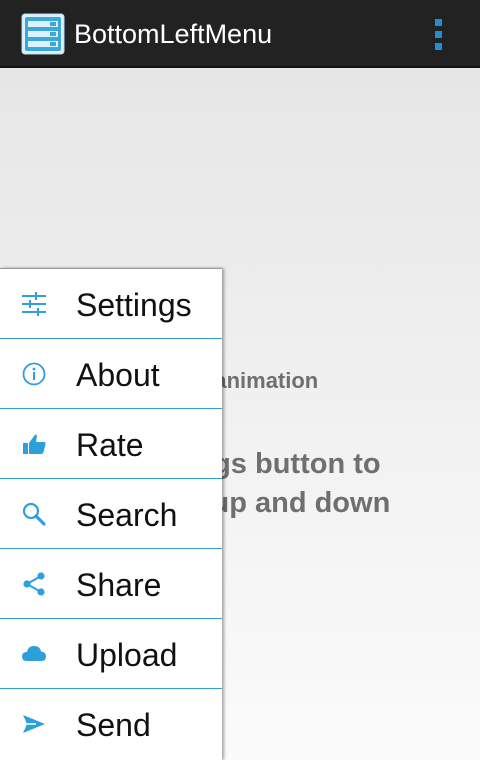 Image resolution: width=480 pixels, height=760 pixels. I want to click on menu-item-about: About, so click(111, 374).